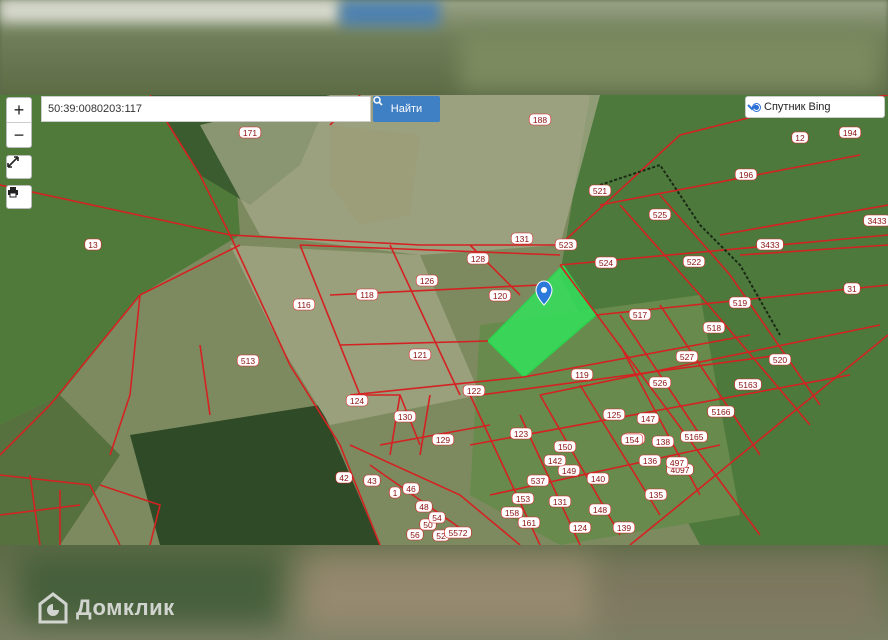 This screenshot has height=640, width=888. Describe the element at coordinates (474, 391) in the screenshot. I see `parcel-label: 122` at that location.